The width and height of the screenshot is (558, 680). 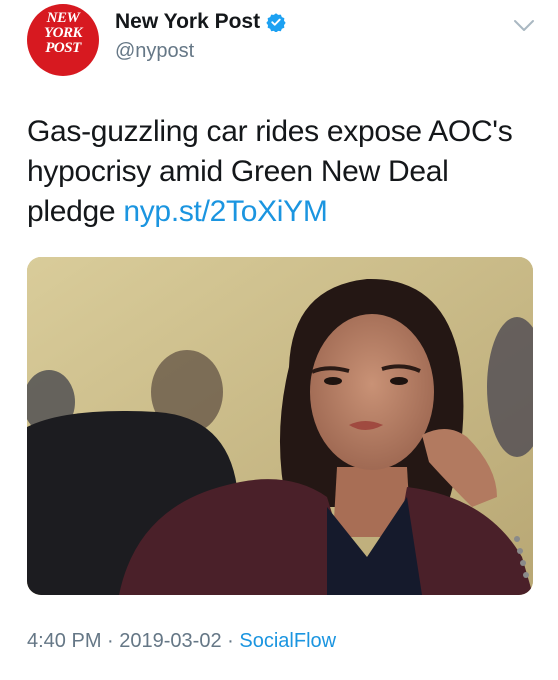 I want to click on chevron-down-icon, so click(x=524, y=26).